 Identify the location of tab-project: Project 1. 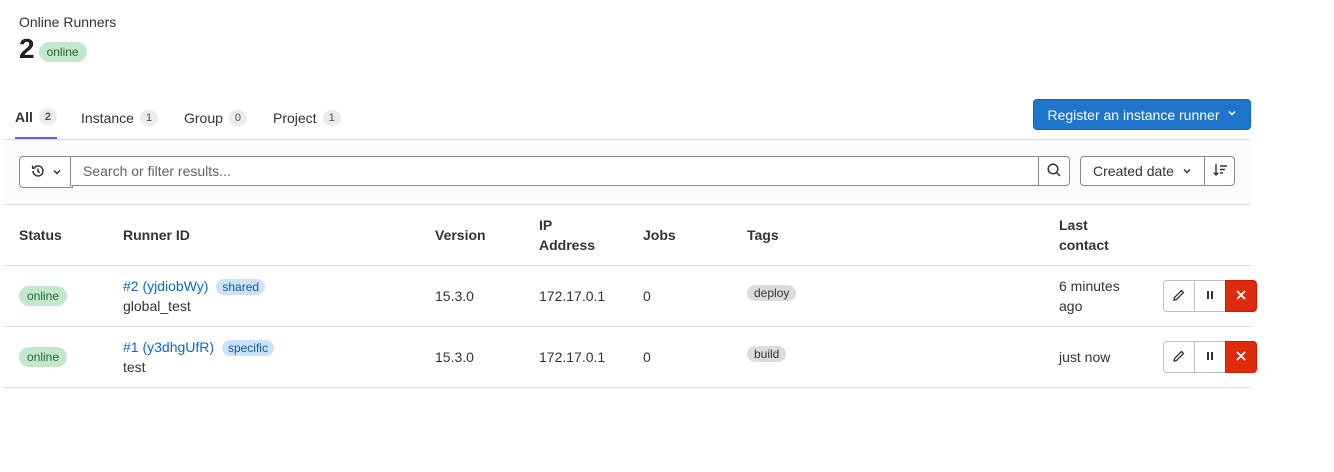
(307, 118).